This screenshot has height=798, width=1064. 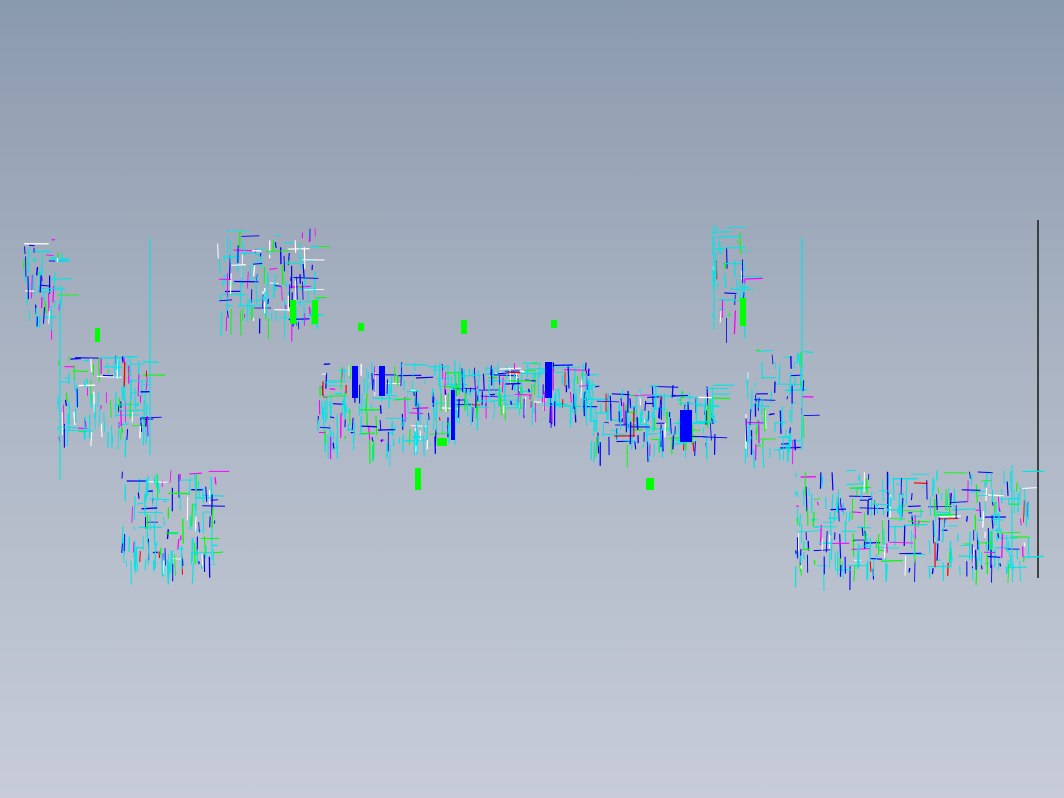 What do you see at coordinates (355, 382) in the screenshot?
I see `model-dense-block` at bounding box center [355, 382].